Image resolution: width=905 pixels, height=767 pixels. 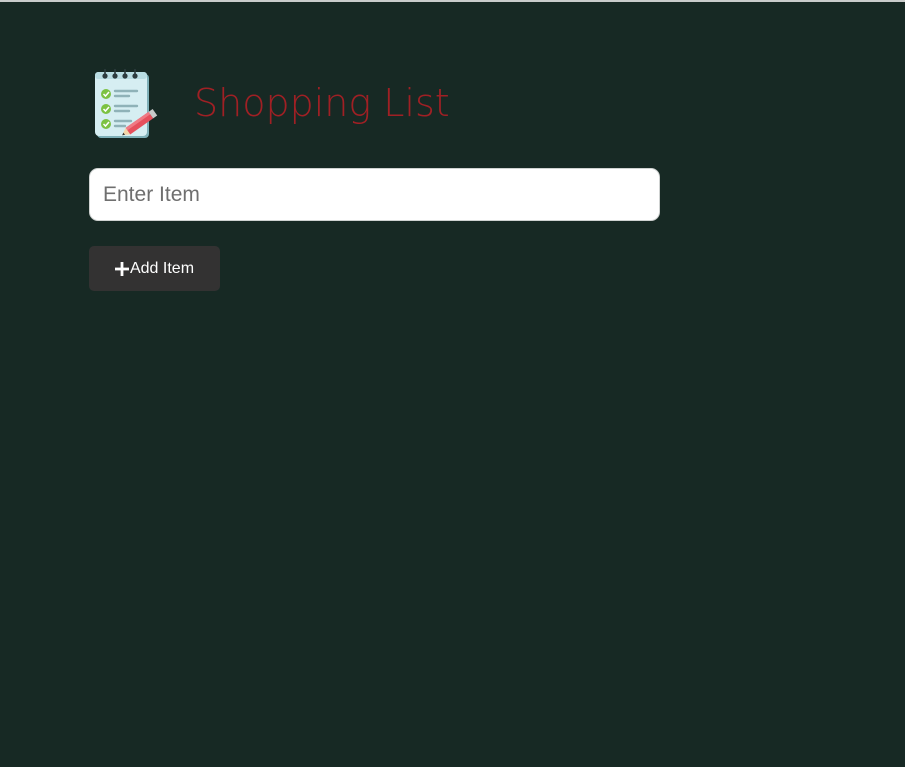 What do you see at coordinates (322, 103) in the screenshot?
I see `page-title: Shopping List` at bounding box center [322, 103].